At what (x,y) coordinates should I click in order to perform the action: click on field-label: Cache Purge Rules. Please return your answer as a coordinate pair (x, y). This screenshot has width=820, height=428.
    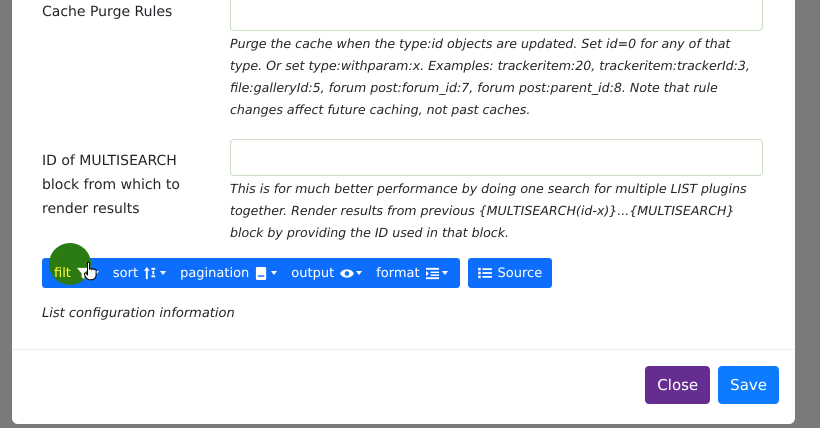
    Looking at the image, I should click on (108, 12).